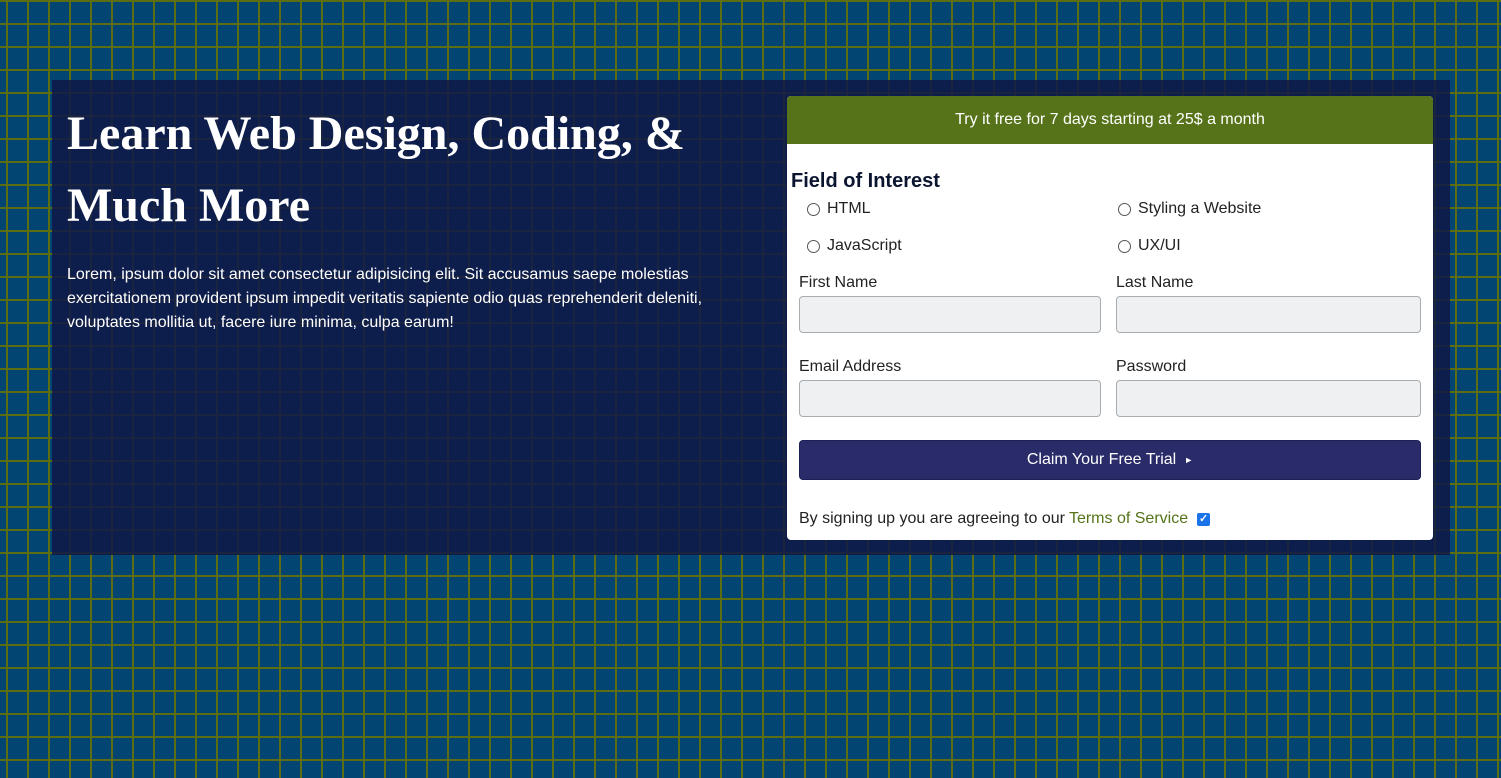 The image size is (1501, 778). Describe the element at coordinates (1155, 282) in the screenshot. I see `last-name-label: Last Name` at that location.